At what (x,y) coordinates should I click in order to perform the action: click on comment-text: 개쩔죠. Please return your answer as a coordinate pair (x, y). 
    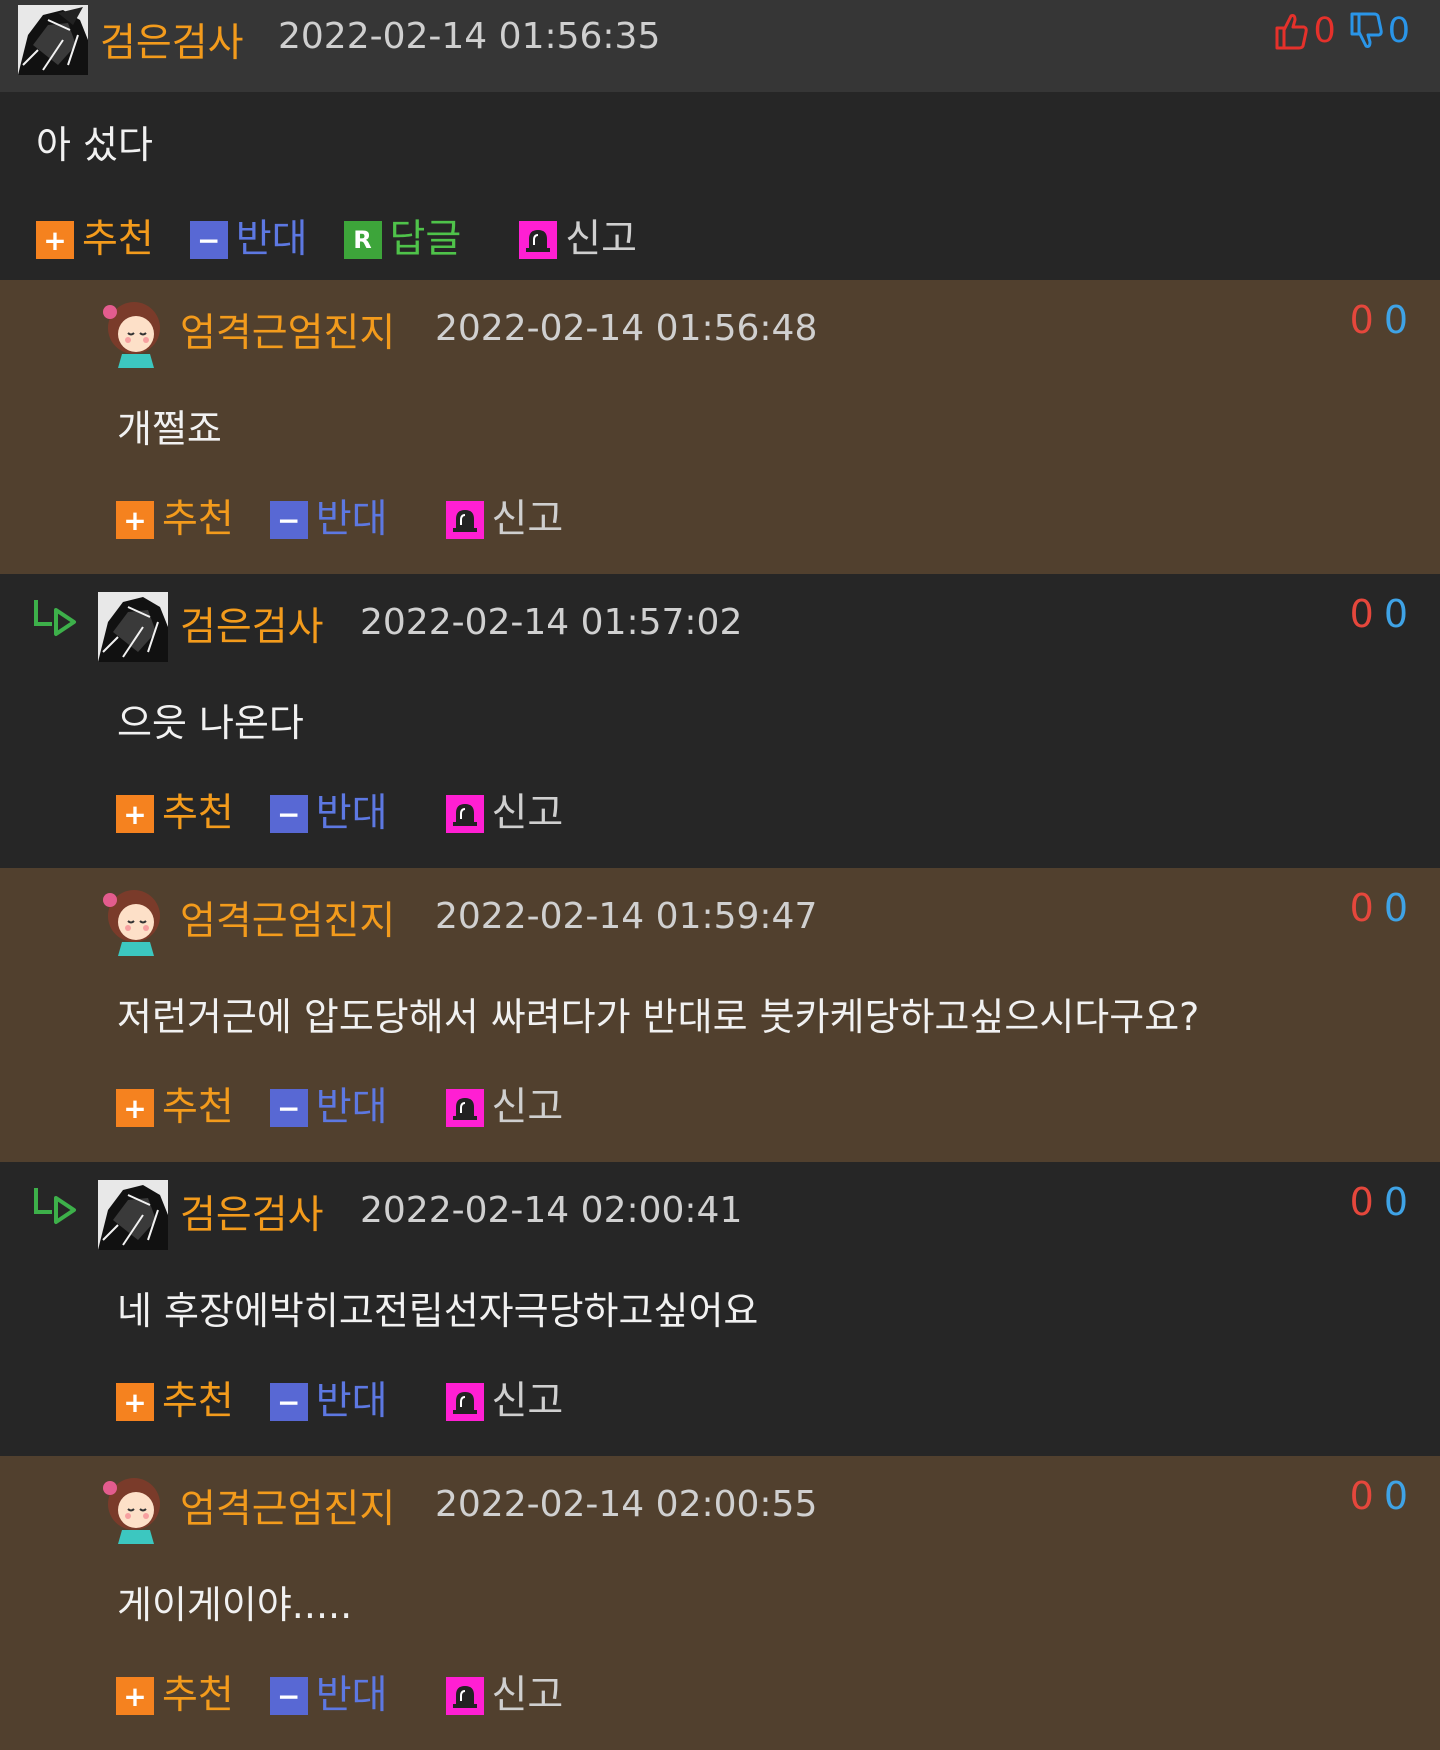
    Looking at the image, I should click on (169, 429).